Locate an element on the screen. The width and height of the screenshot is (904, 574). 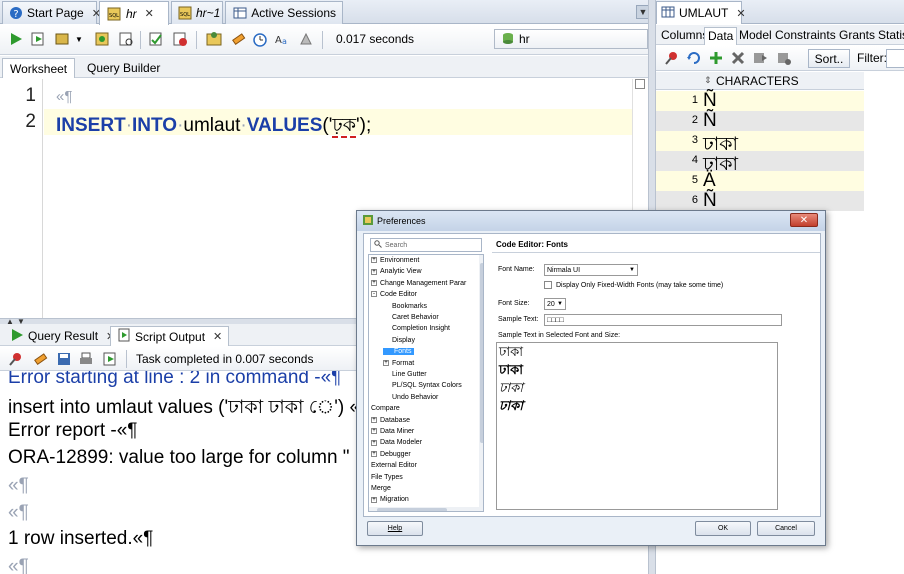
font-name-select: Nirmala UI ▼ is located at coordinates (591, 270).